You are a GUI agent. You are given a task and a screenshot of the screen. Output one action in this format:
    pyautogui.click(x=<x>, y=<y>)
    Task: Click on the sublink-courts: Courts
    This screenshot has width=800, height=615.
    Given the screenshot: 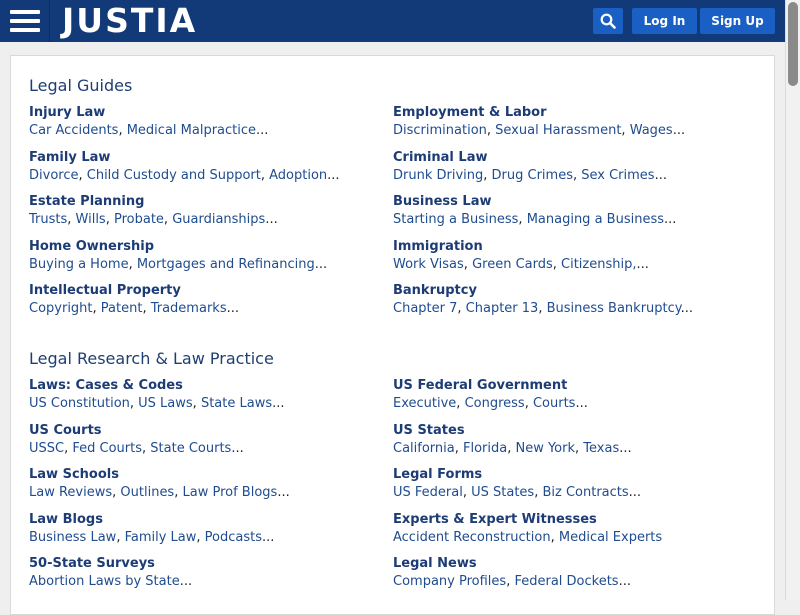 What is the action you would take?
    pyautogui.click(x=554, y=403)
    